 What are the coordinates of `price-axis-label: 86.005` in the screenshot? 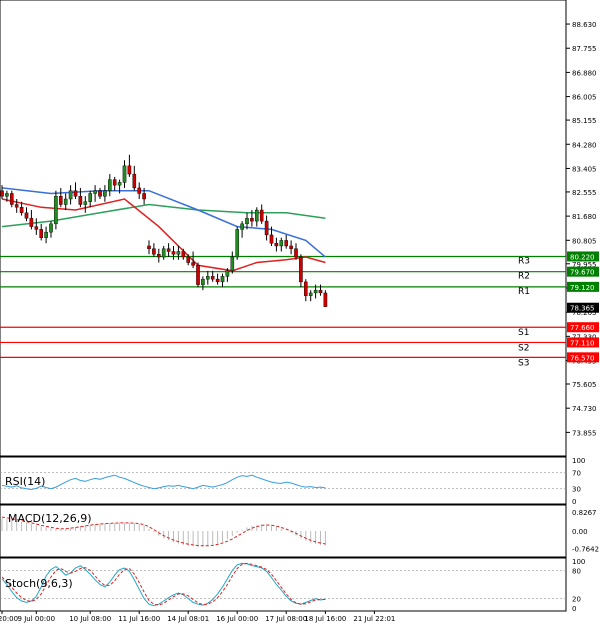 It's located at (584, 98).